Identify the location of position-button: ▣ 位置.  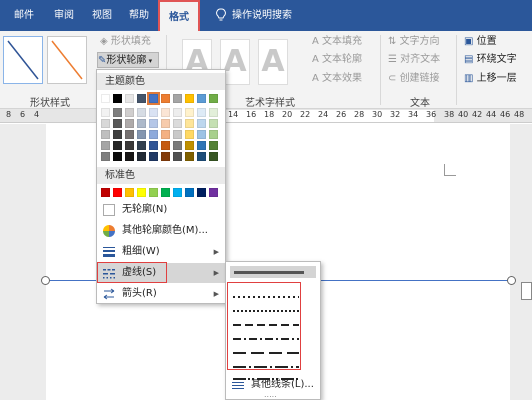
(480, 42).